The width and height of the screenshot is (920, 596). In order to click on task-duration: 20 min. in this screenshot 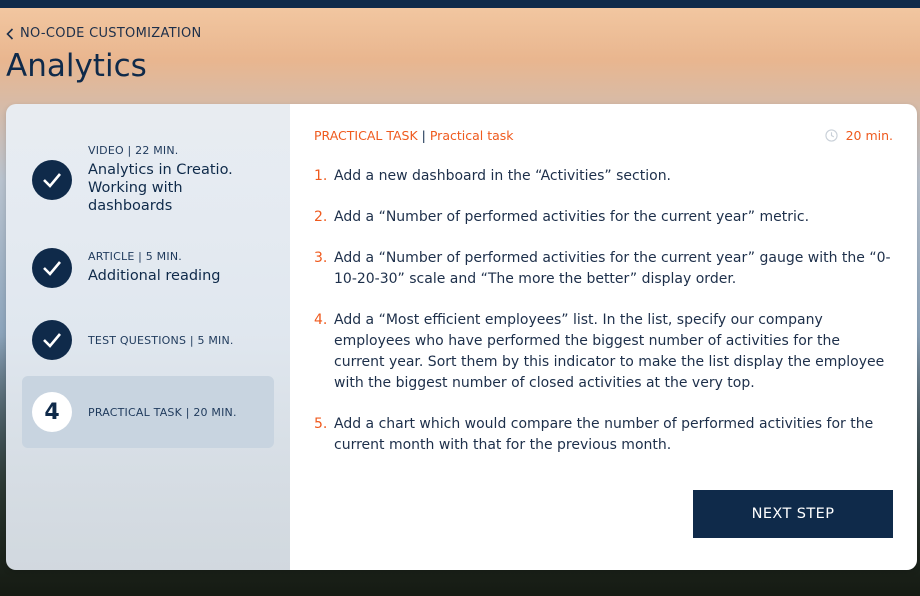, I will do `click(858, 135)`.